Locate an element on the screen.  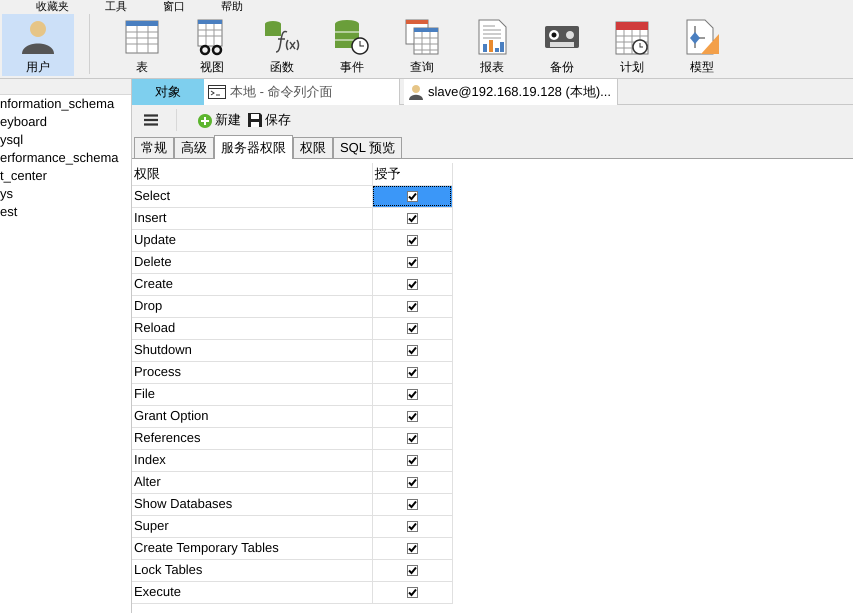
database-item: ysql is located at coordinates (65, 140).